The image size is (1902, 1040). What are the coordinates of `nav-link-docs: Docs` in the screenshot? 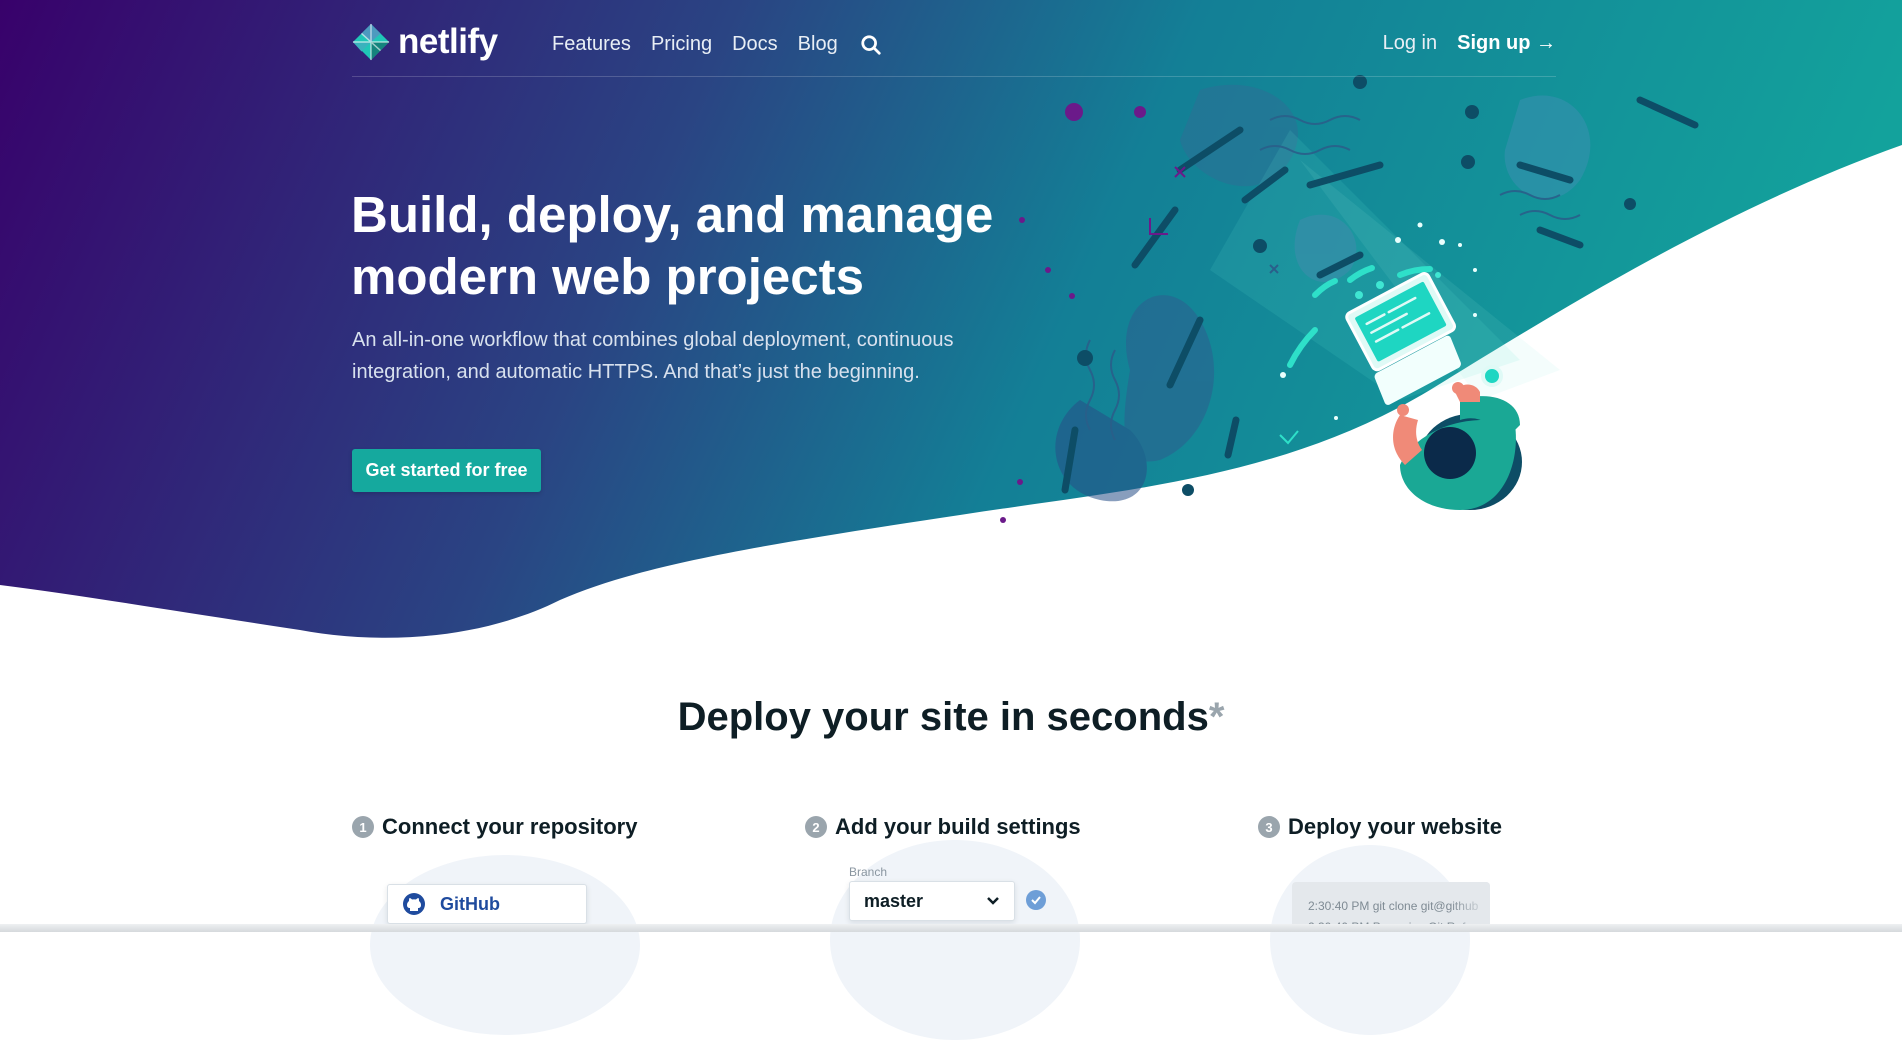 It's located at (755, 44).